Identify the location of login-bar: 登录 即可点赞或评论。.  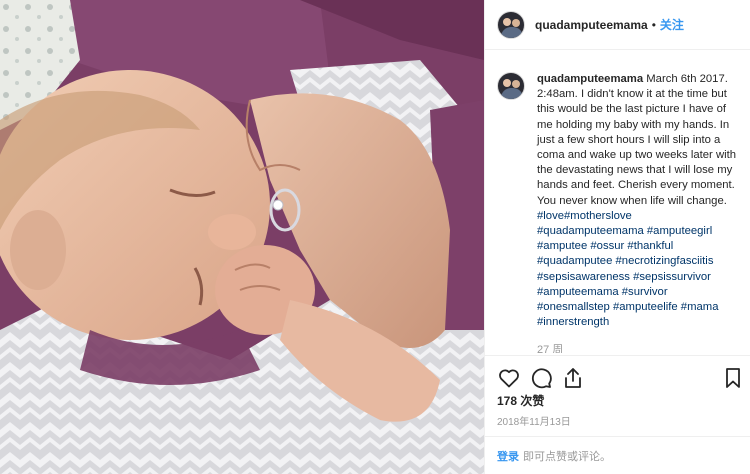
(617, 455).